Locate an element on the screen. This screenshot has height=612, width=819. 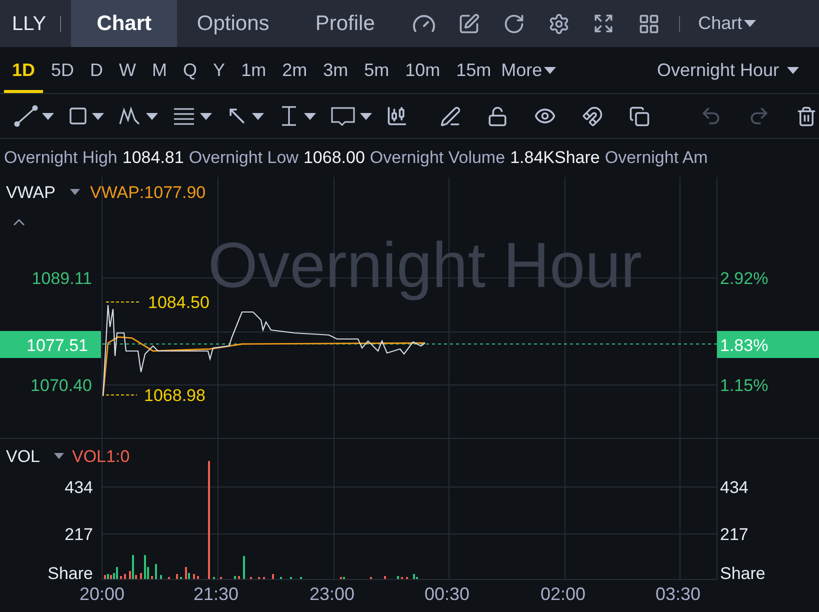
line-tool-icon is located at coordinates (34, 116).